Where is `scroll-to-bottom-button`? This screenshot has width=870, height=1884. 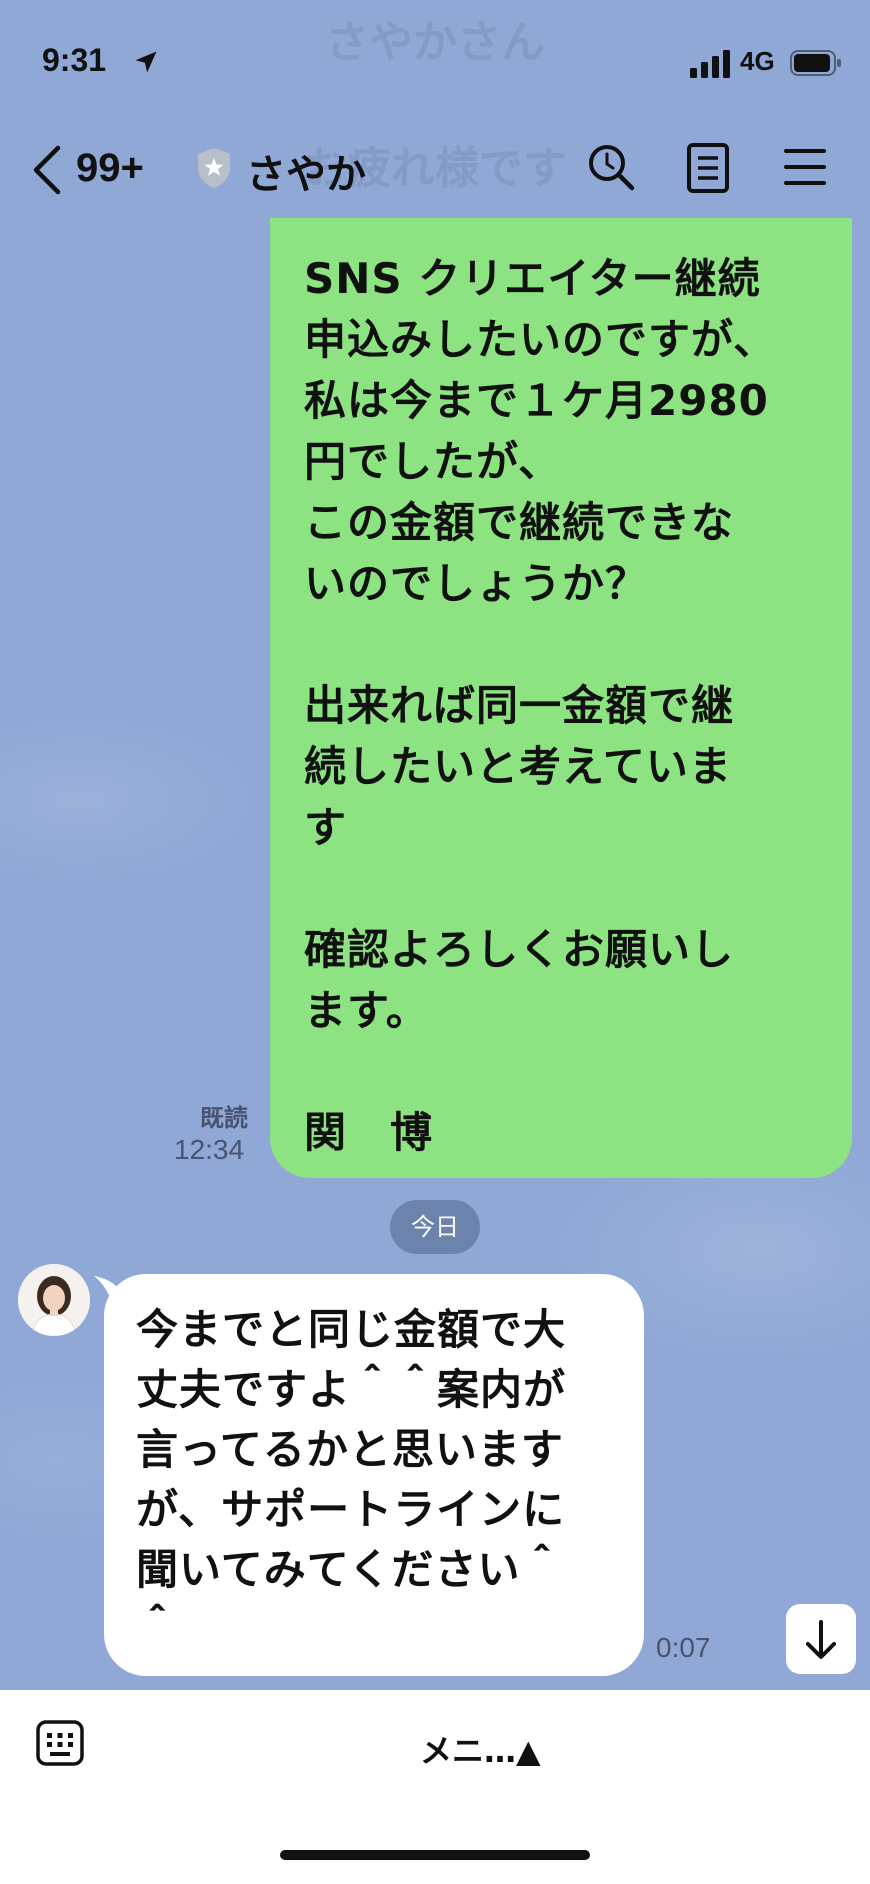
scroll-to-bottom-button is located at coordinates (821, 1639).